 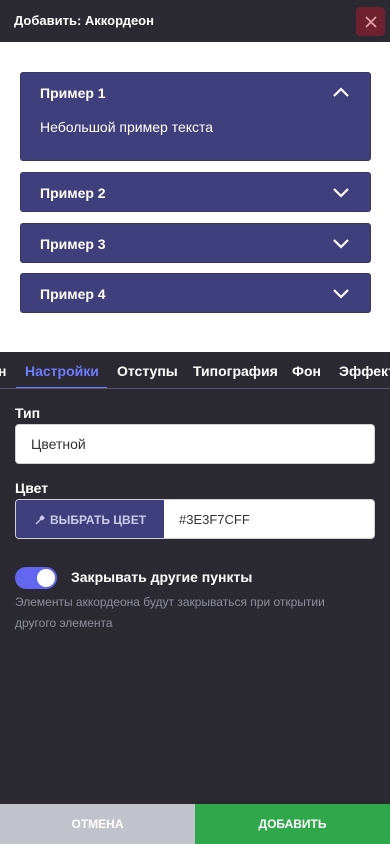 I want to click on toggle-knob, so click(x=46, y=578).